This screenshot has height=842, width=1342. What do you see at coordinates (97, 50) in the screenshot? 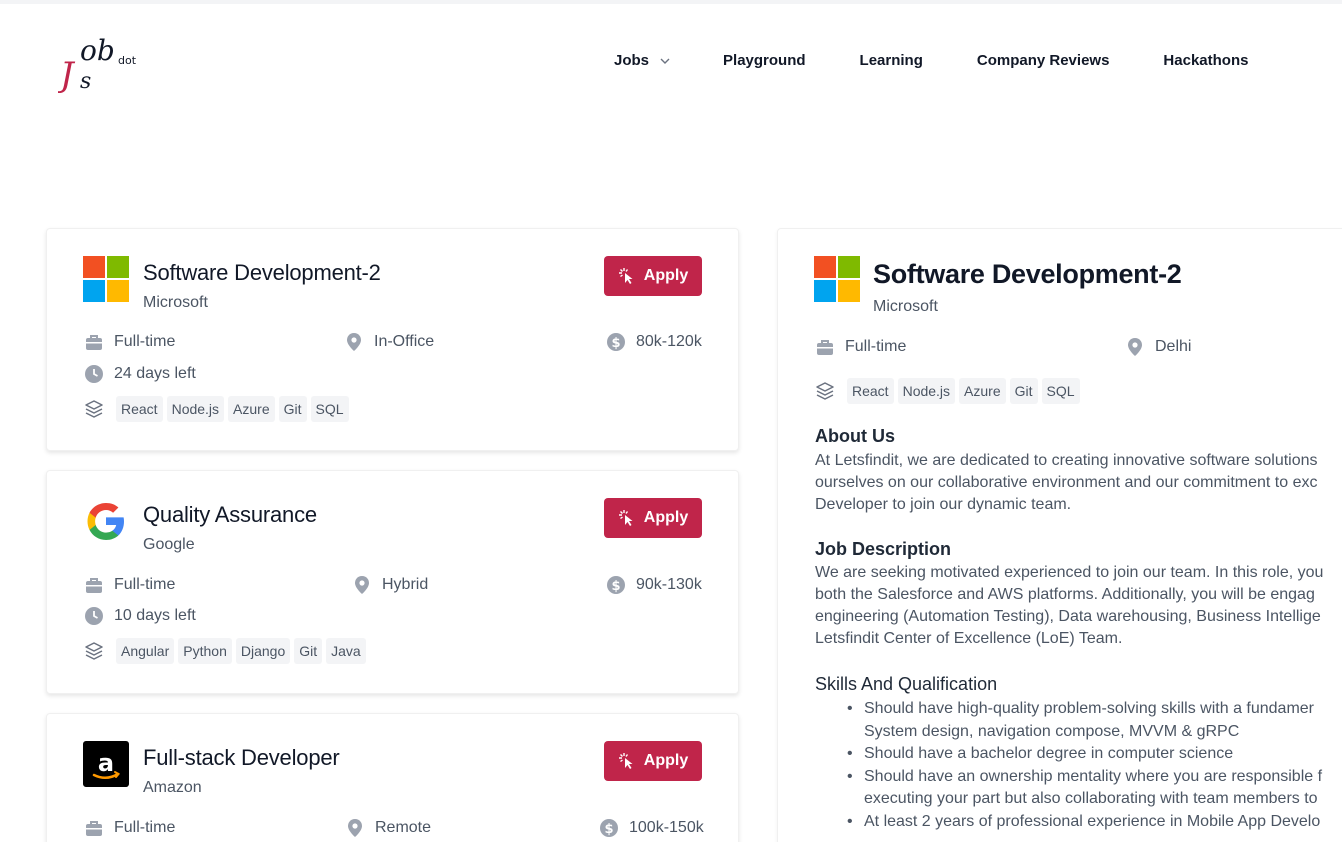
I see `svg-text: ob` at bounding box center [97, 50].